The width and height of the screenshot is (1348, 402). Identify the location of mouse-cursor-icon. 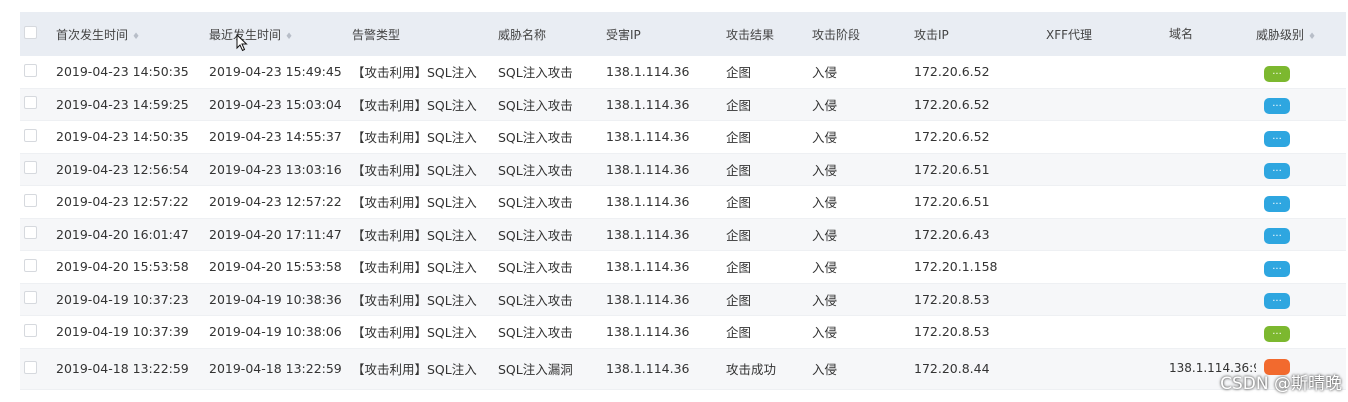
(242, 43).